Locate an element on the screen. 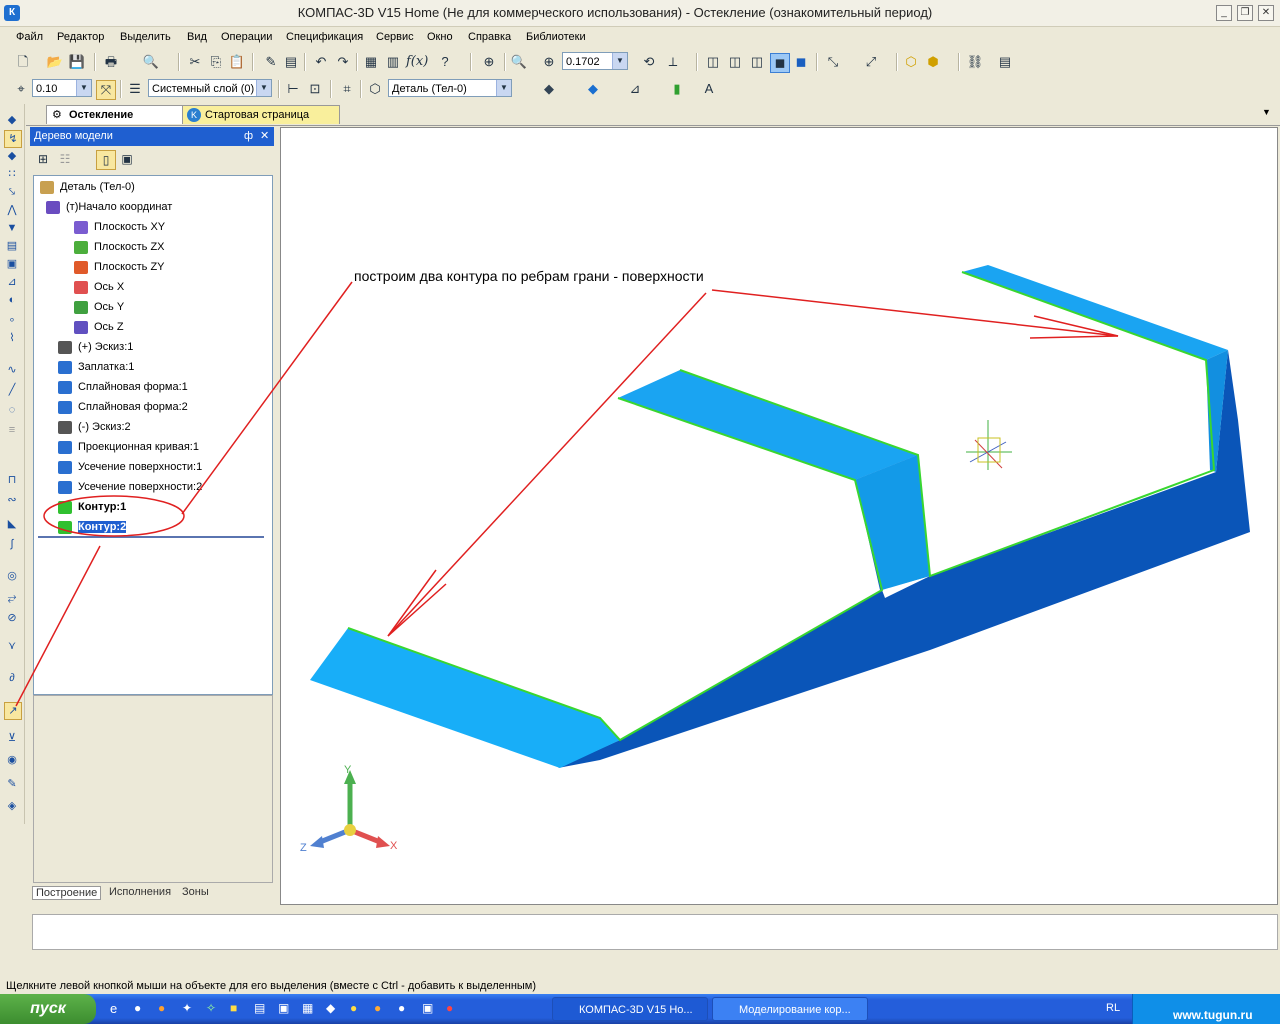  axis-triad is located at coordinates (350, 809).